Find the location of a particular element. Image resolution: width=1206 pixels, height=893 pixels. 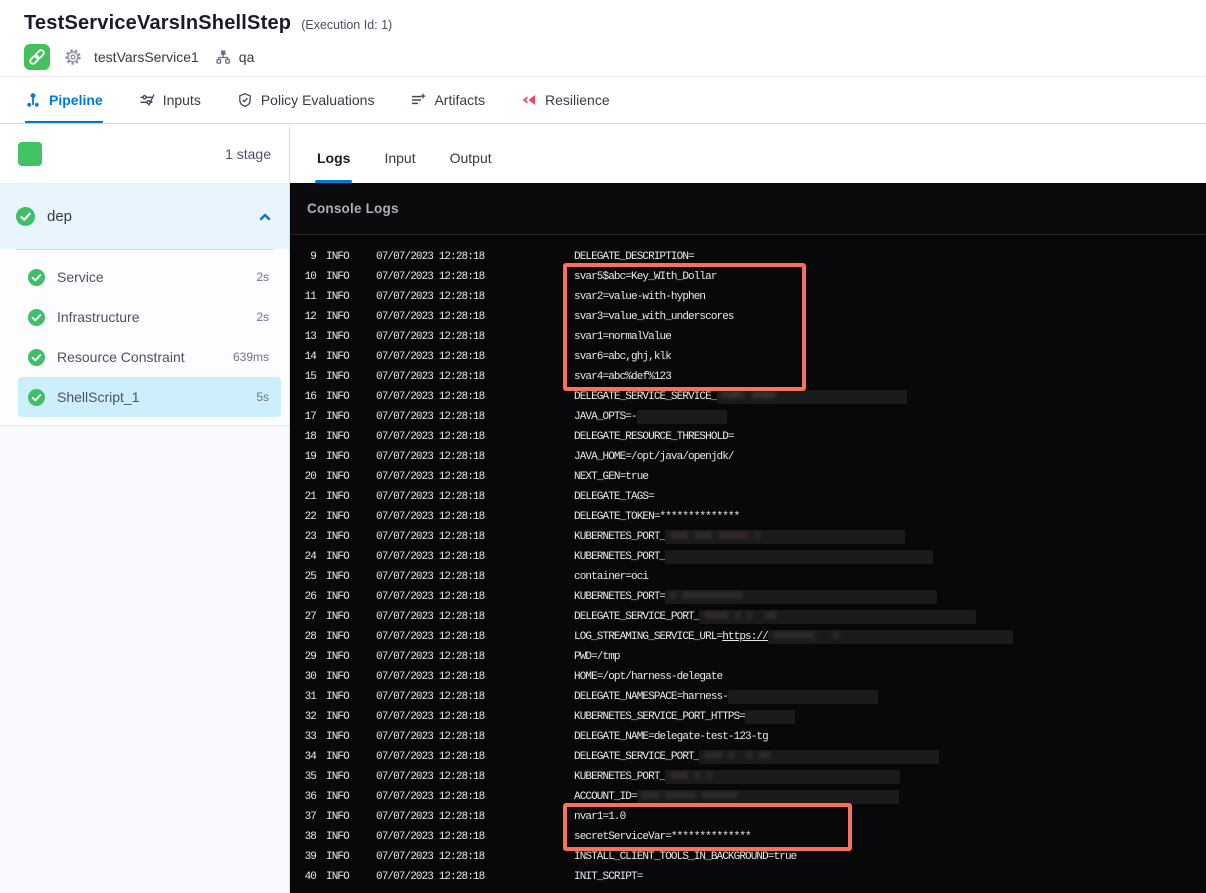

tab-resilience: Resilience is located at coordinates (565, 100).